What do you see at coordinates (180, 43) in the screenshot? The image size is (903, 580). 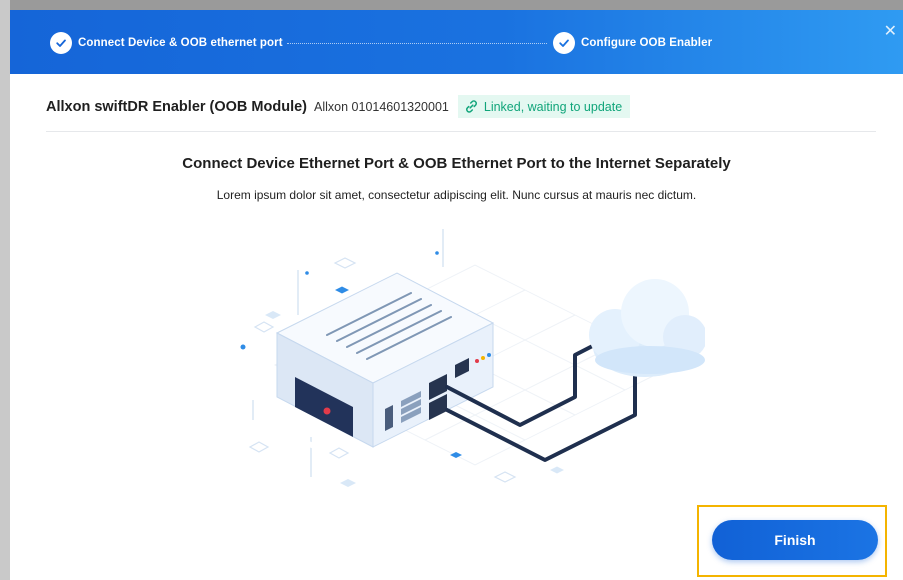 I see `step-1-label: Connect Device & OOB ethernet port` at bounding box center [180, 43].